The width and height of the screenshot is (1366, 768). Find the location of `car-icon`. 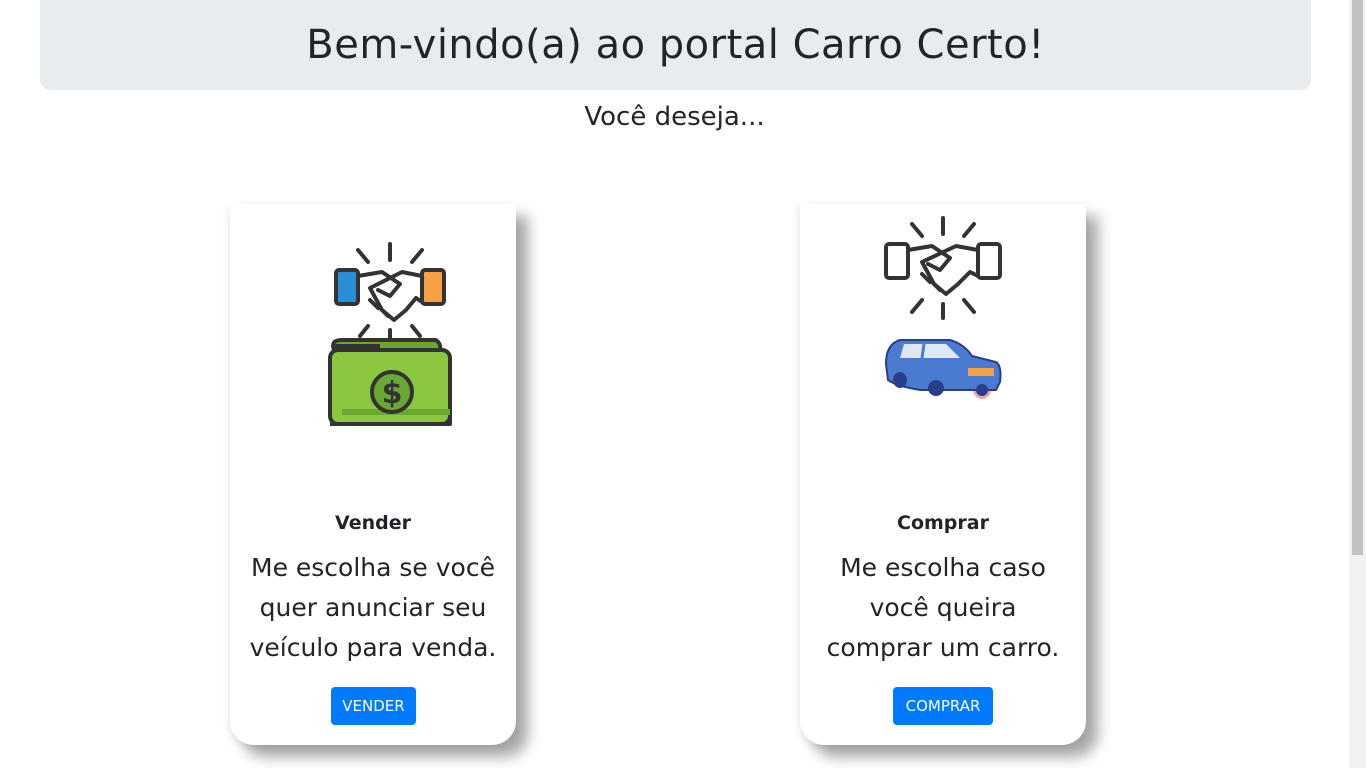

car-icon is located at coordinates (943, 369).